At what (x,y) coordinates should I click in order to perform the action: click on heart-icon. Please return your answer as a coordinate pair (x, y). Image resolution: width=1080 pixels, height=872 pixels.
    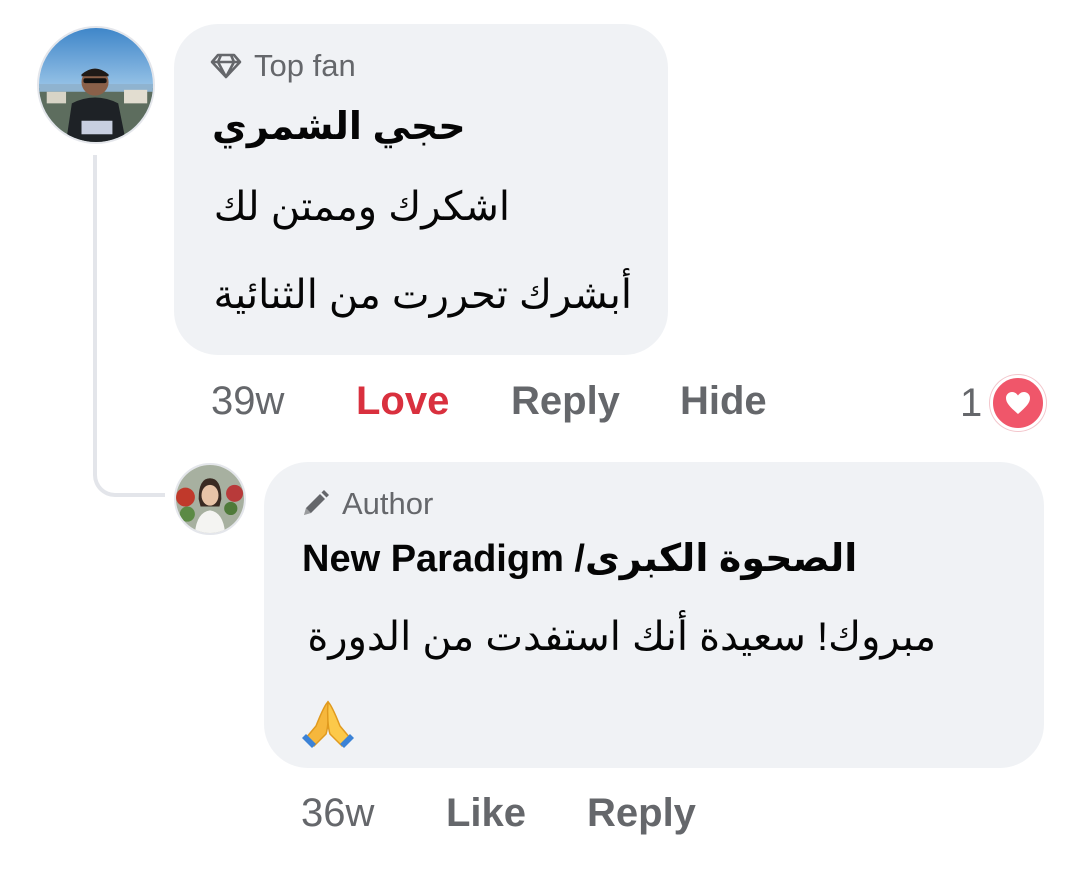
    Looking at the image, I should click on (1018, 403).